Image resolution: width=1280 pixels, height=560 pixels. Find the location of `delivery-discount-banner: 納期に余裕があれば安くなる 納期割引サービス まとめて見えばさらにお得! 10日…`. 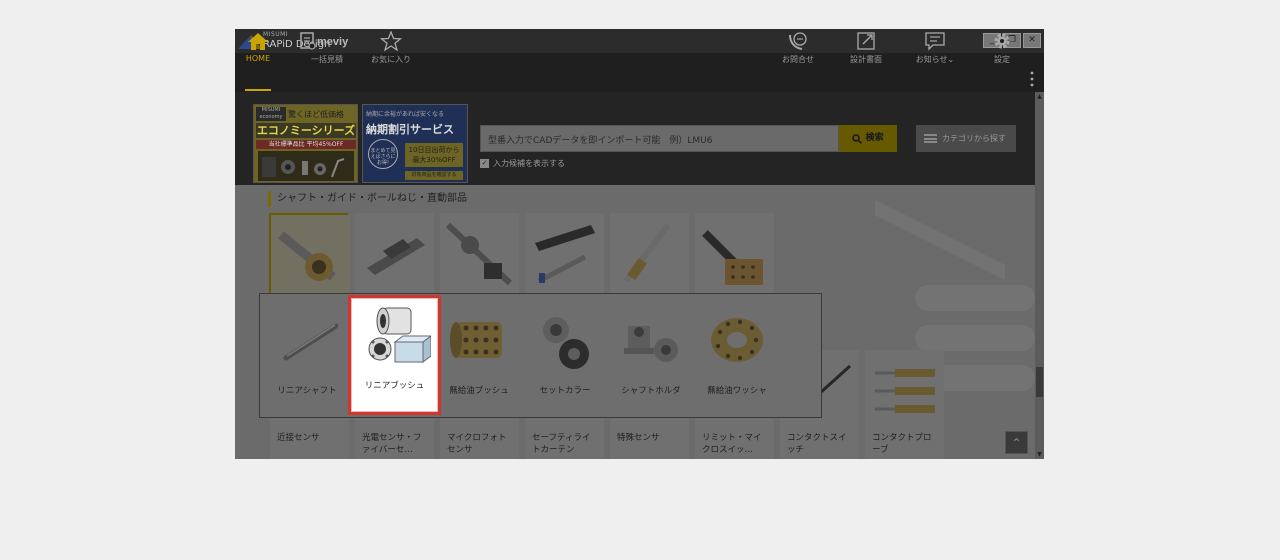

delivery-discount-banner: 納期に余裕があれば安くなる 納期割引サービス まとめて見えばさらにお得! 10日… is located at coordinates (415, 143).